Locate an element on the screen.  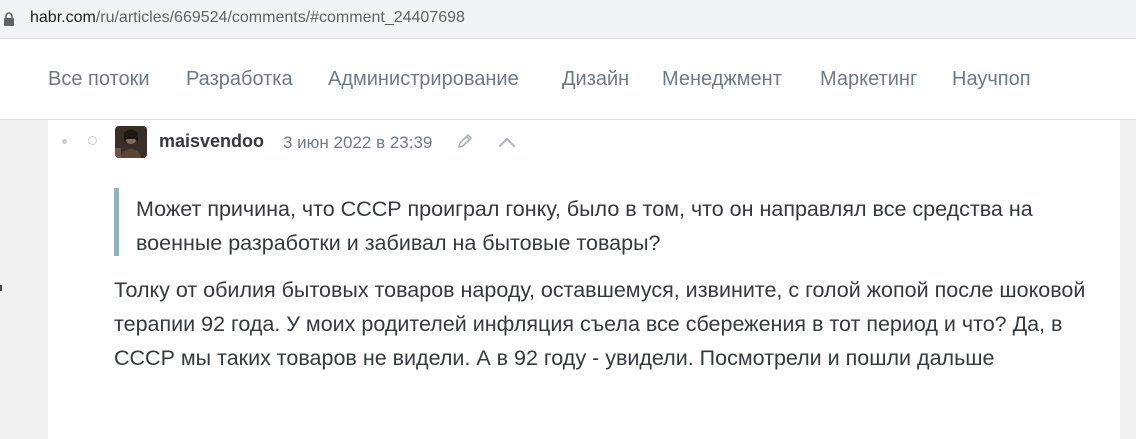
chevron-up-icon is located at coordinates (507, 144).